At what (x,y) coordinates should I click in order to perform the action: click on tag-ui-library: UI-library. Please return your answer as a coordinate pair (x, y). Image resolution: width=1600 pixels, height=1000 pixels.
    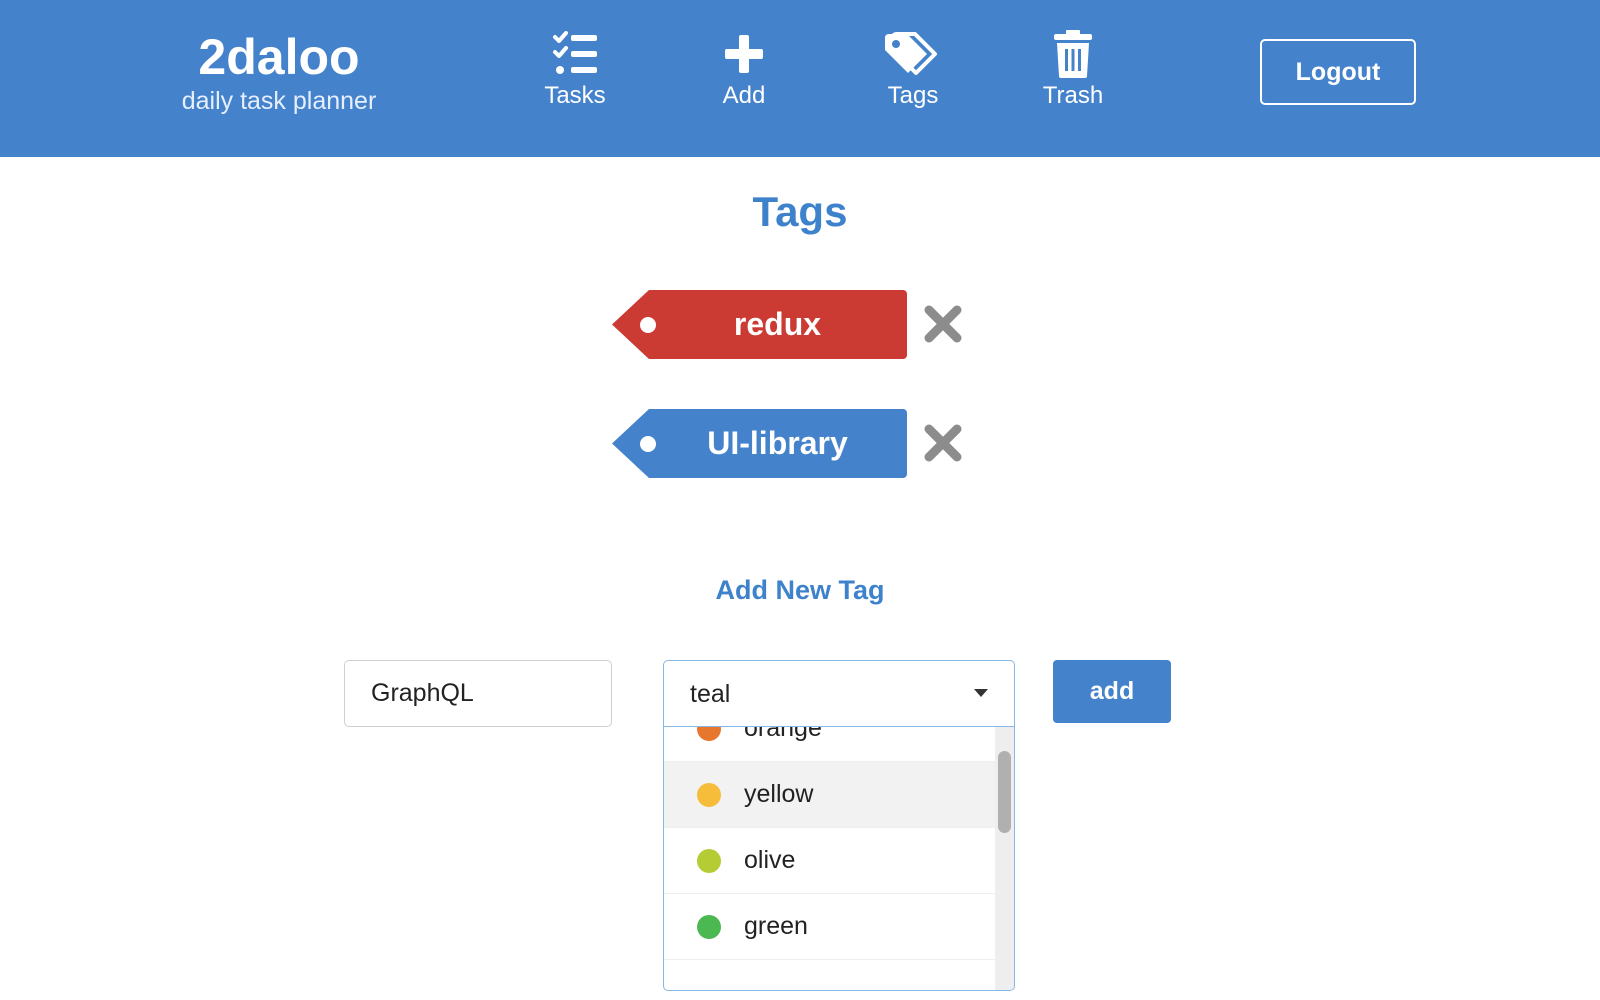
    Looking at the image, I should click on (759, 443).